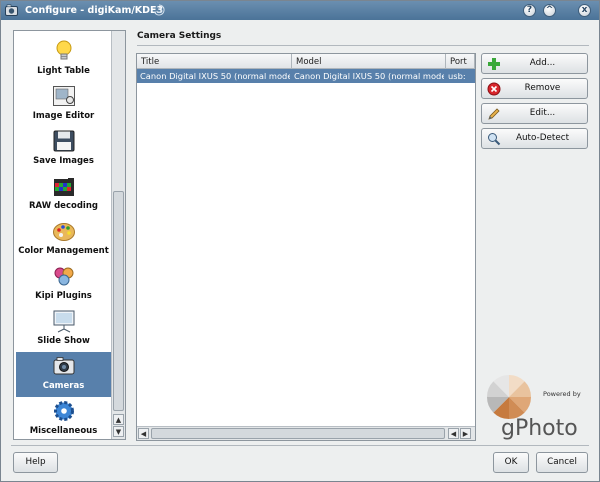 The height and width of the screenshot is (482, 600). I want to click on ok-button: OK, so click(511, 462).